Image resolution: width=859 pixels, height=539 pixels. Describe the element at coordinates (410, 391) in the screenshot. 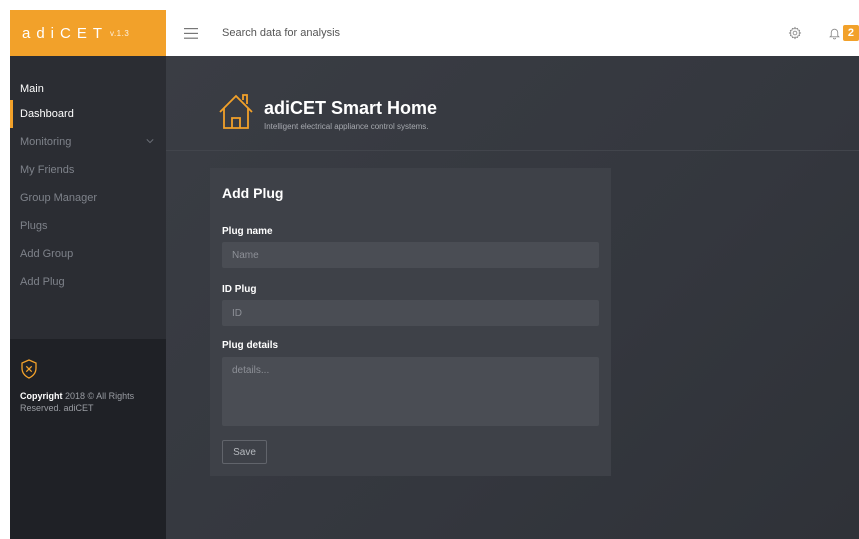

I see `plug-details-textarea` at that location.